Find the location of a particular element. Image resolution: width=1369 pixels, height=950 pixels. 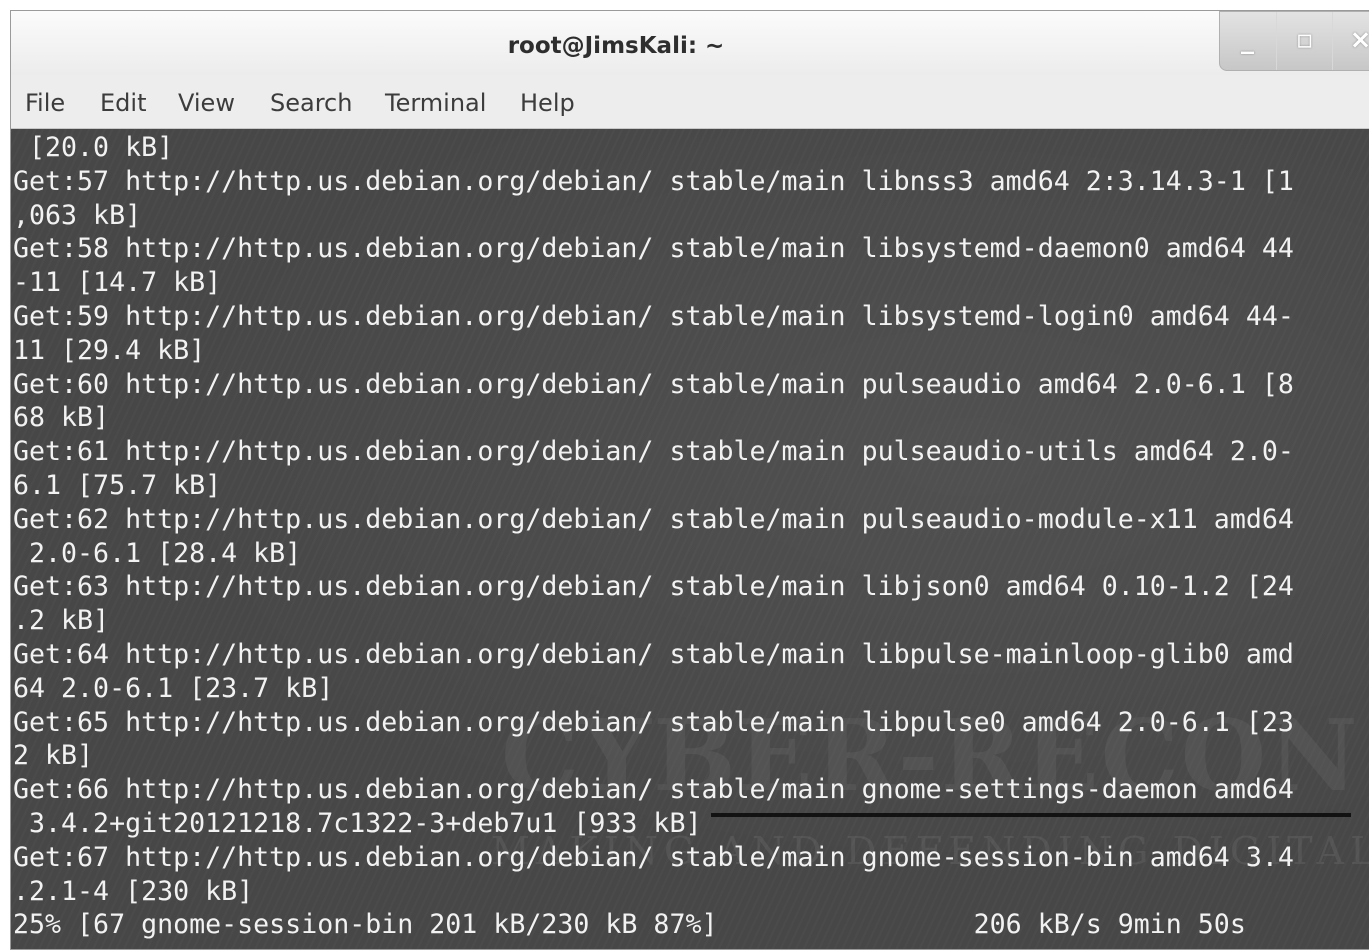

menu-search: Search is located at coordinates (311, 103).